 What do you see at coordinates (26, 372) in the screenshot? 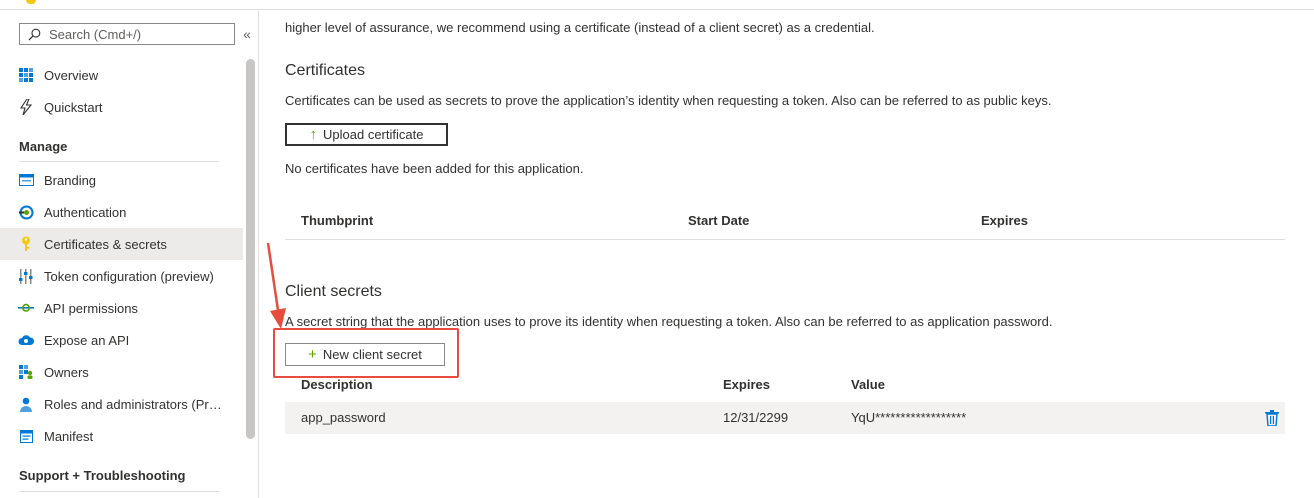
I see `owners-icon` at bounding box center [26, 372].